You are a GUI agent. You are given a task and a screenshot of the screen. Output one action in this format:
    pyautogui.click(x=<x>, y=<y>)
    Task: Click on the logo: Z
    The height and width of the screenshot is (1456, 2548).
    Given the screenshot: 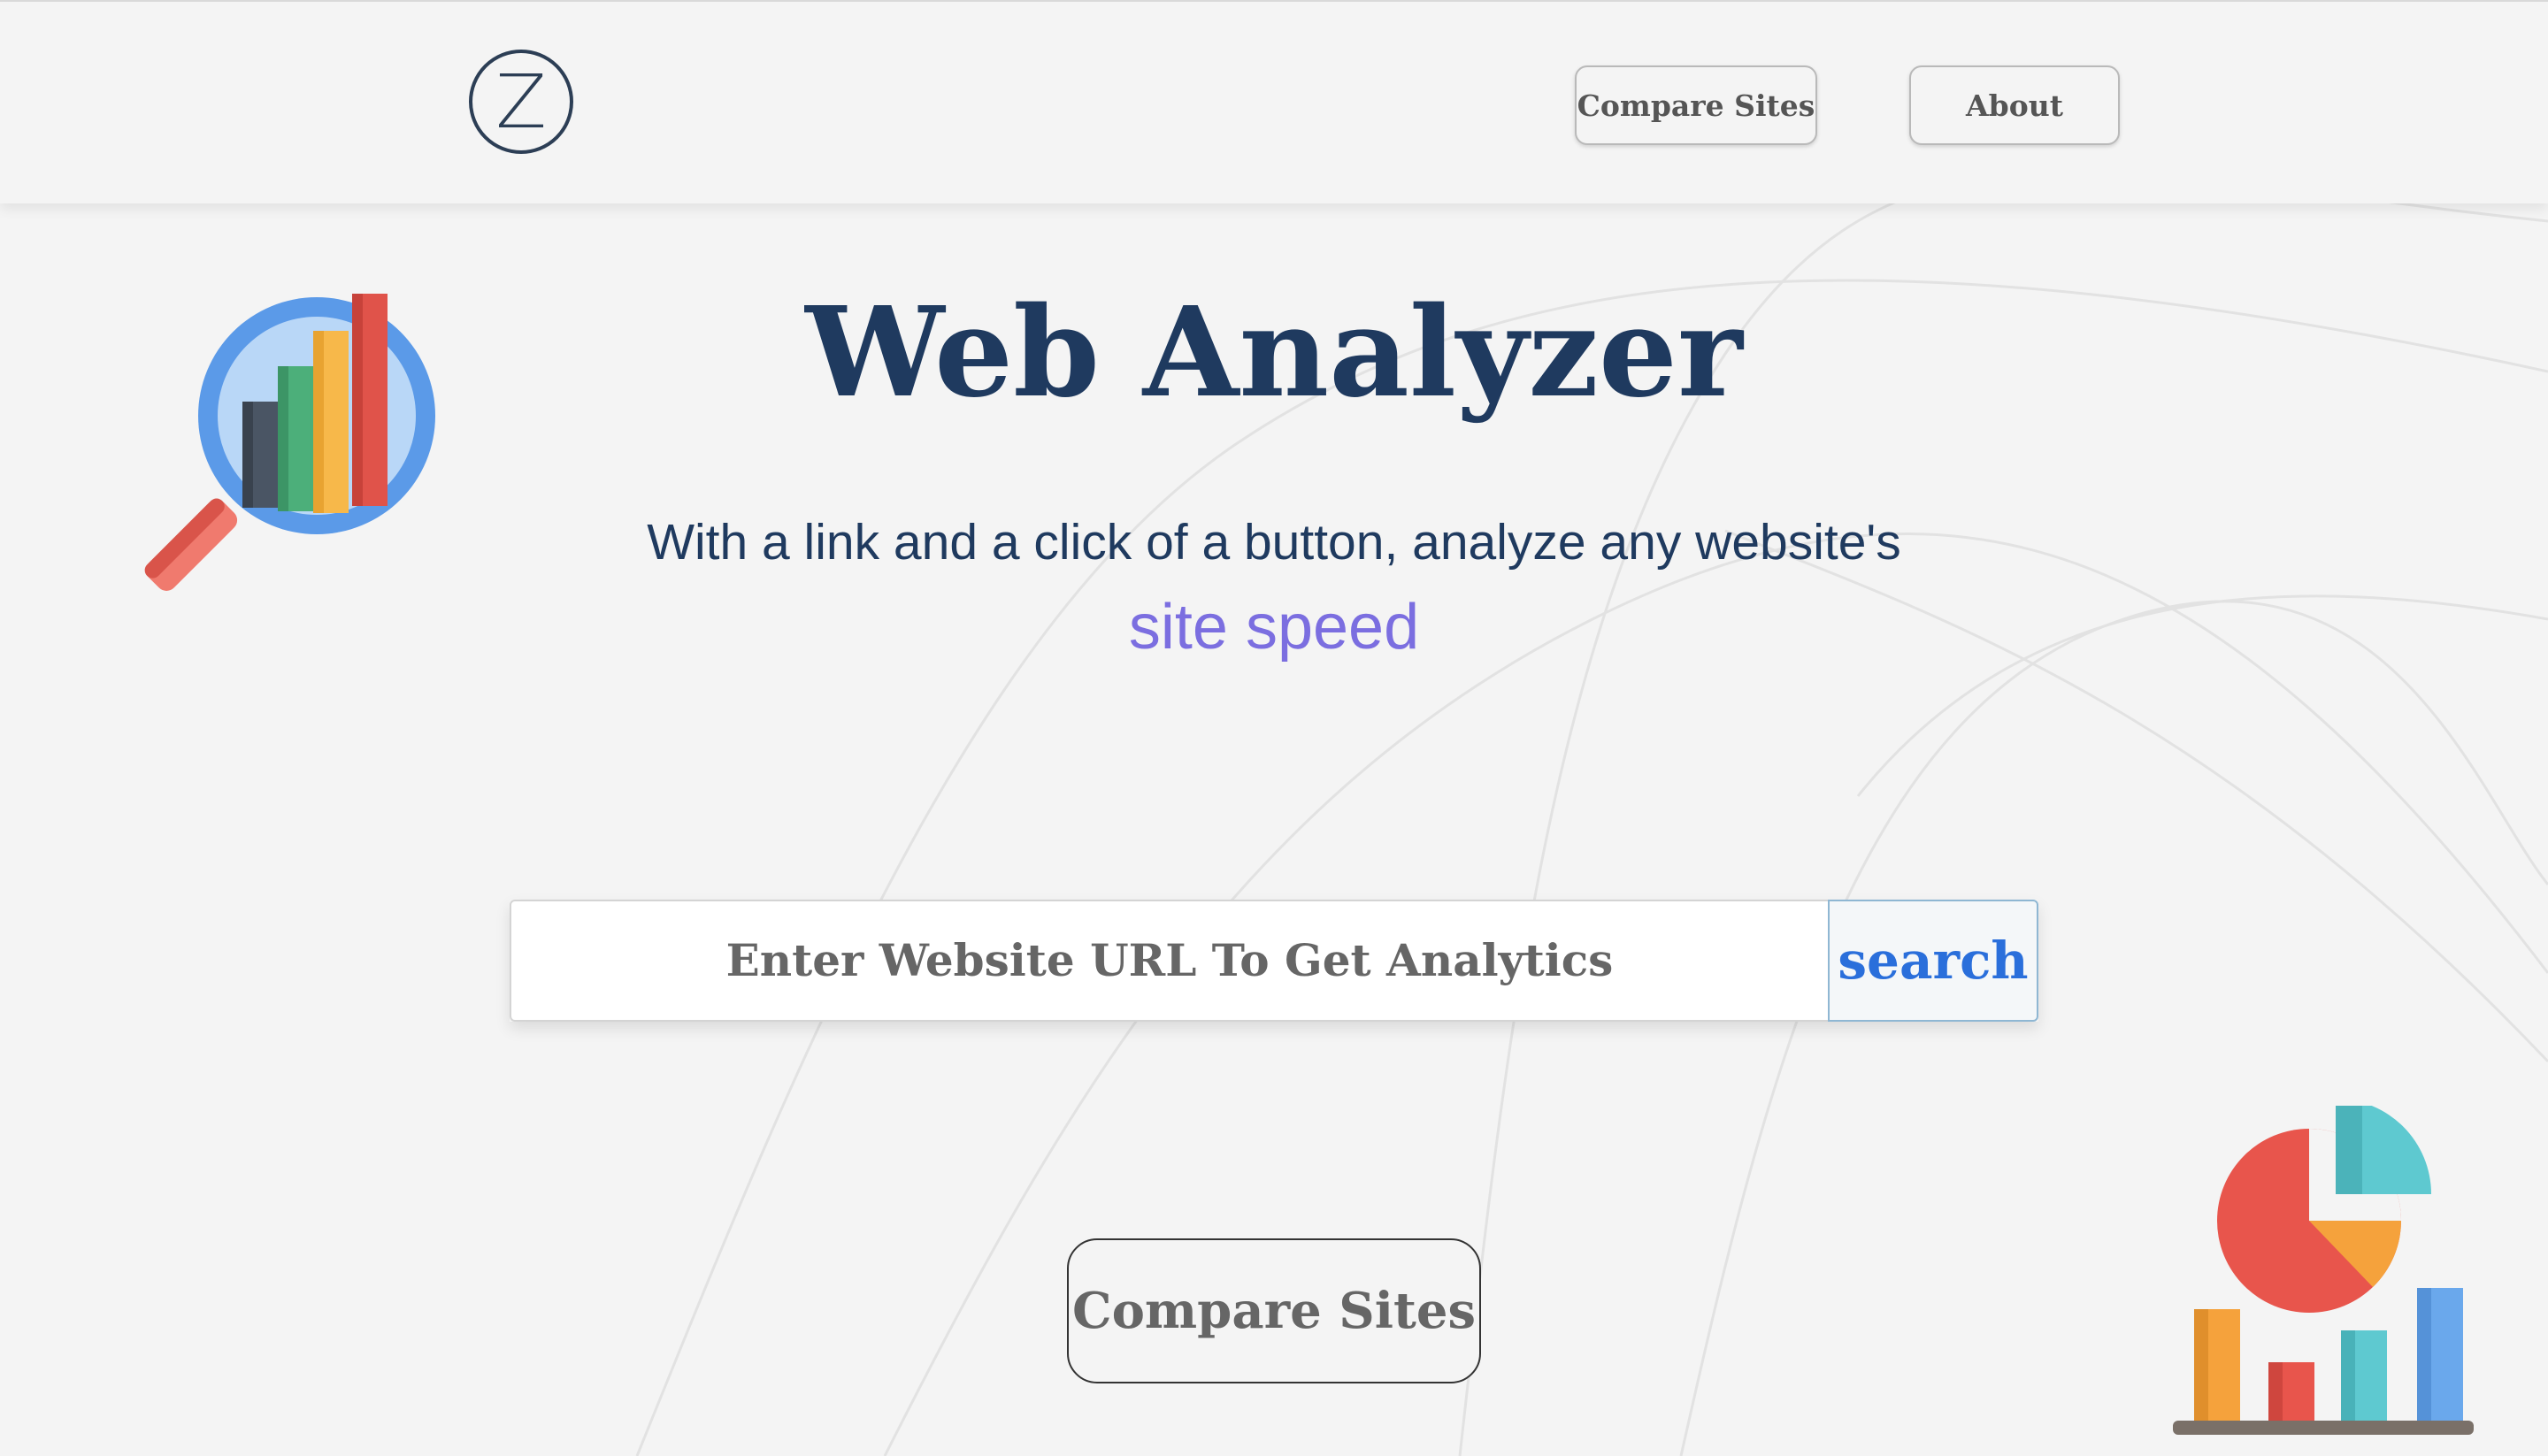 What is the action you would take?
    pyautogui.click(x=521, y=102)
    